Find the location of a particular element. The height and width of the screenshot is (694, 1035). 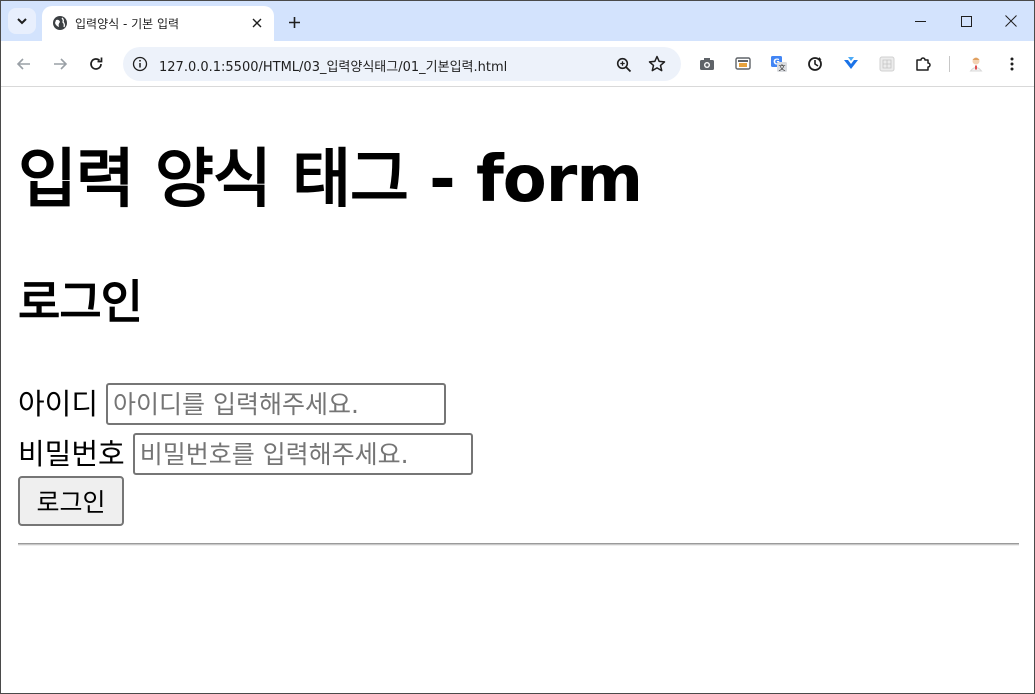

reload-button is located at coordinates (96, 64).